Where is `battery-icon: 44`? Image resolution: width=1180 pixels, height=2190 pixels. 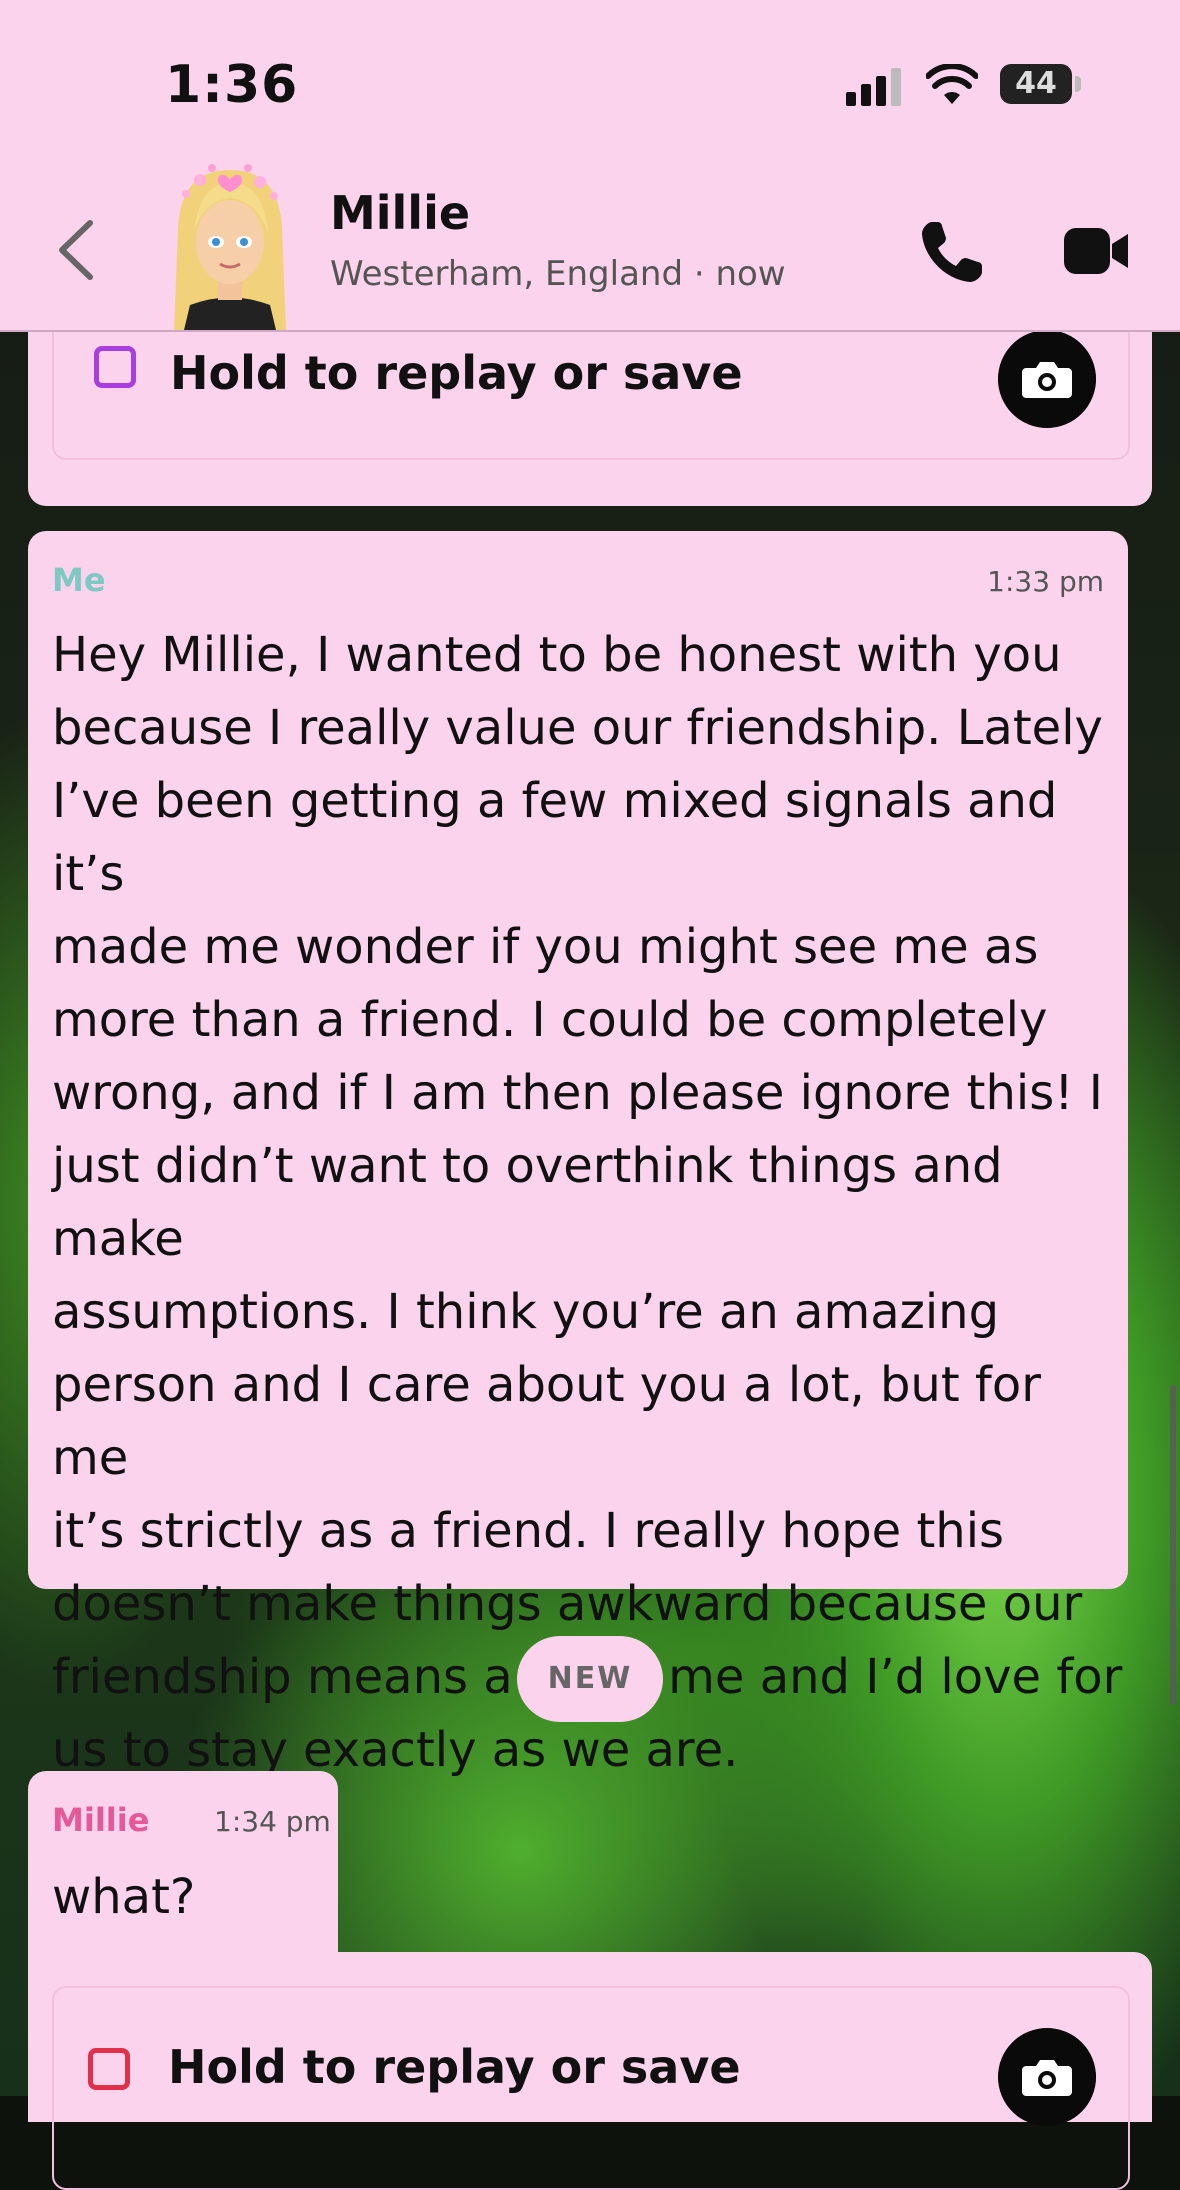
battery-icon: 44 is located at coordinates (1036, 84).